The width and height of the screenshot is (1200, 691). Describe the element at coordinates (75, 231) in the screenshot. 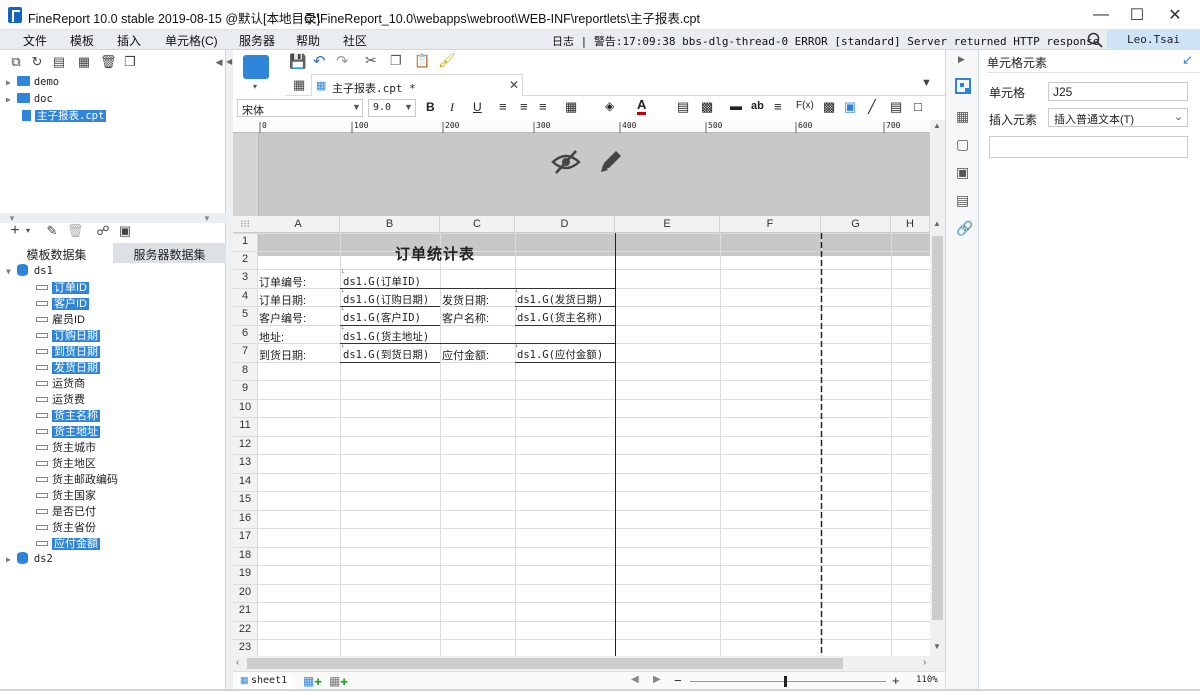

I see `delete-dataset-icon: 🗑` at that location.